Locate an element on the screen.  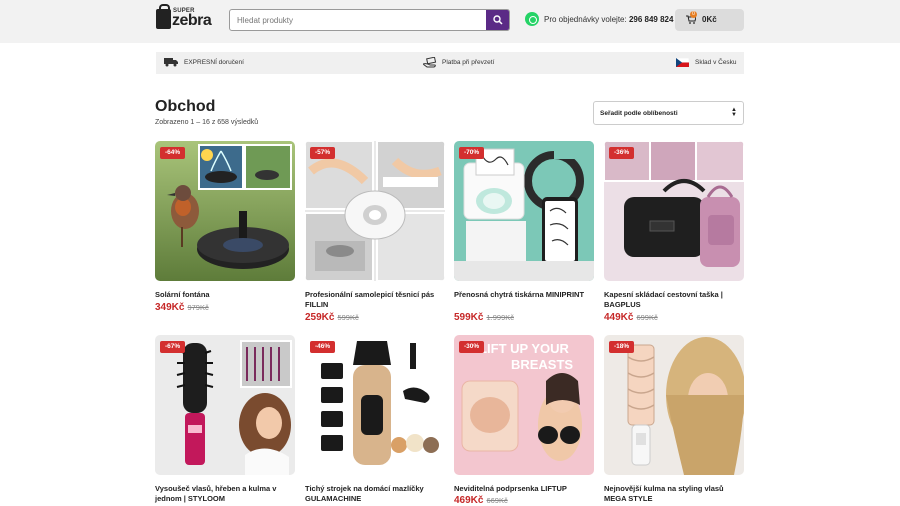
old-price: 979Kč is located at coordinates (198, 307).